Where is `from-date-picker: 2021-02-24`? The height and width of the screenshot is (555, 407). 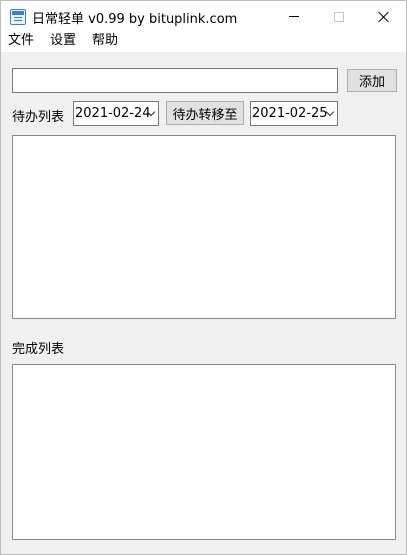 from-date-picker: 2021-02-24 is located at coordinates (116, 113).